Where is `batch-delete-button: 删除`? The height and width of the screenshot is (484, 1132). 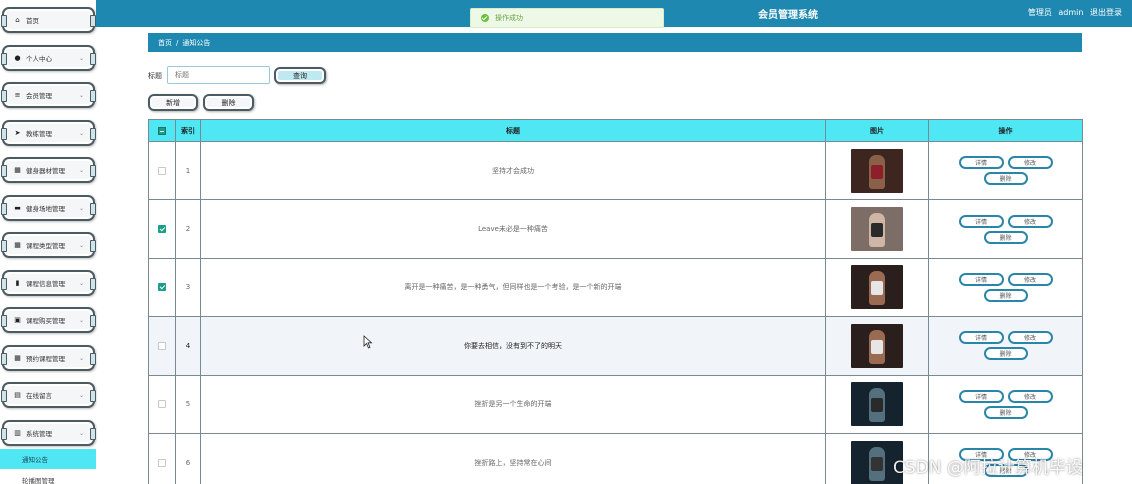
batch-delete-button: 删除 is located at coordinates (228, 102).